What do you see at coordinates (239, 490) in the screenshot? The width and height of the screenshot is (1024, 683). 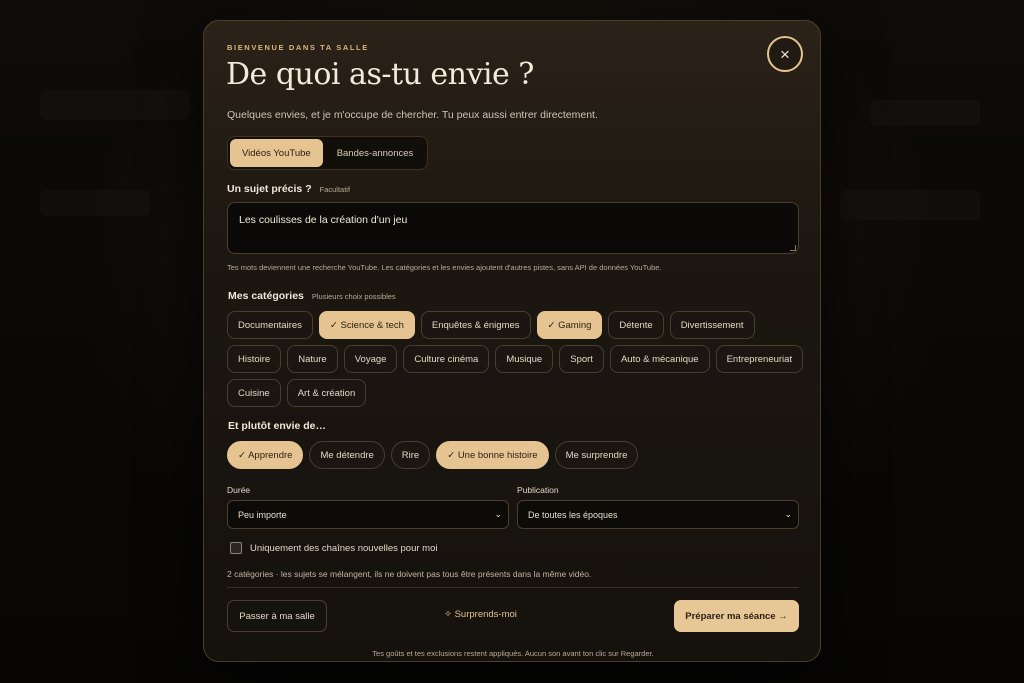 I see `duration-label: Durée` at bounding box center [239, 490].